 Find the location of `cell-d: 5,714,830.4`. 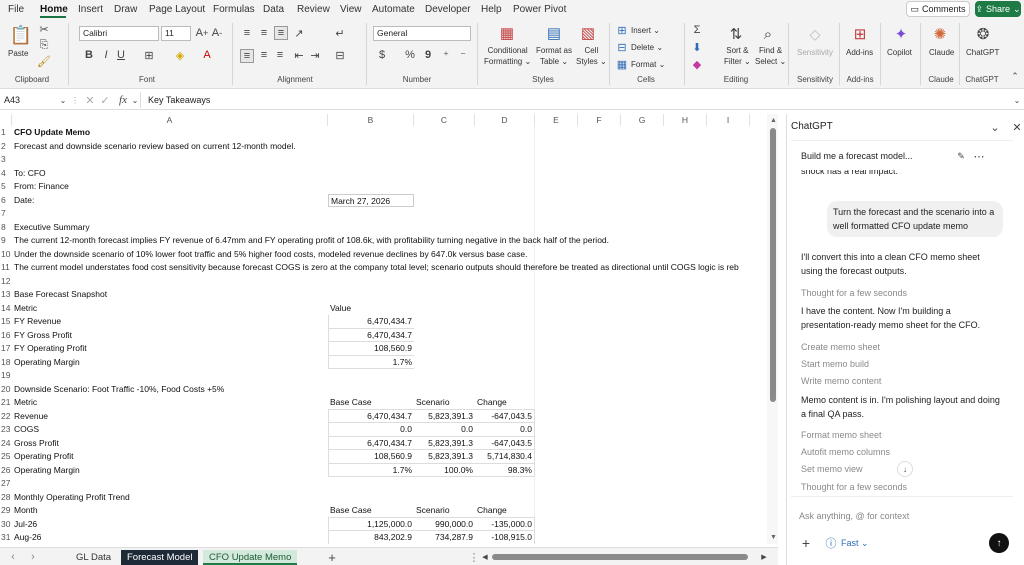

cell-d: 5,714,830.4 is located at coordinates (505, 457).